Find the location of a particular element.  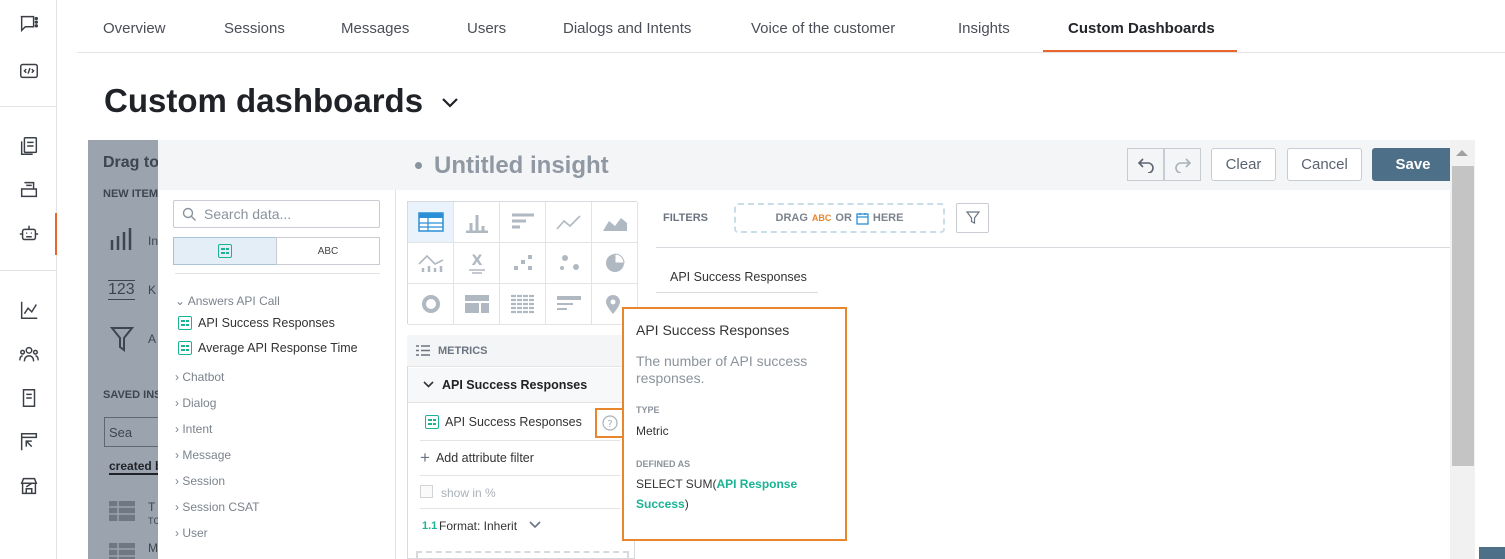

tab-dialogs-intents: Dialogs and Intents is located at coordinates (627, 28).